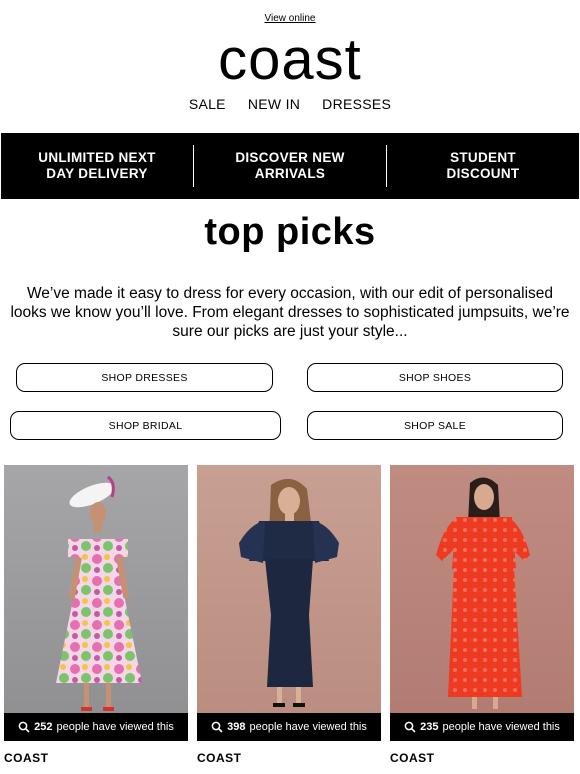 The image size is (580, 774). I want to click on view-online-link: View online, so click(290, 18).